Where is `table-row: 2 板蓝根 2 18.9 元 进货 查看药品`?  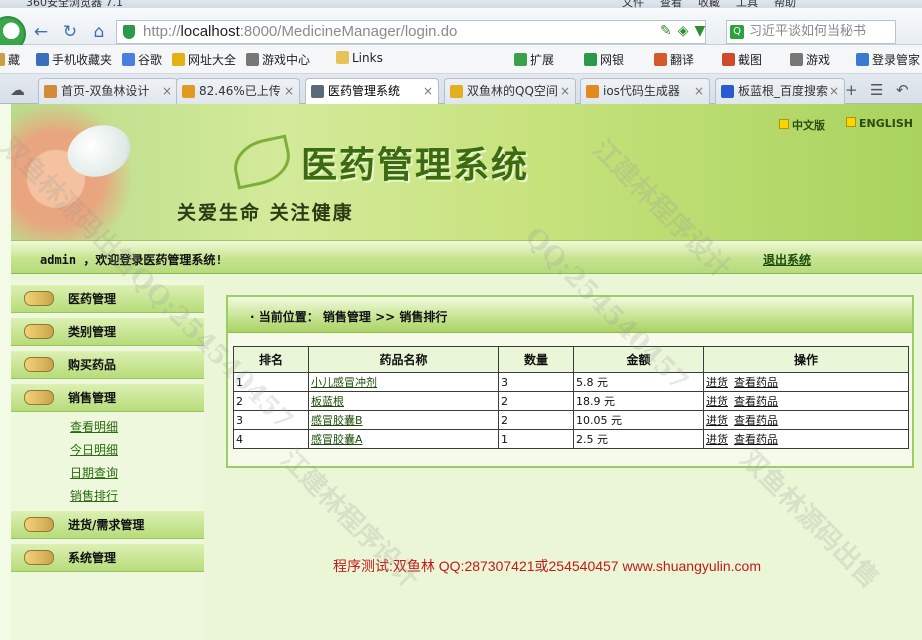 table-row: 2 板蓝根 2 18.9 元 进货 查看药品 is located at coordinates (571, 401).